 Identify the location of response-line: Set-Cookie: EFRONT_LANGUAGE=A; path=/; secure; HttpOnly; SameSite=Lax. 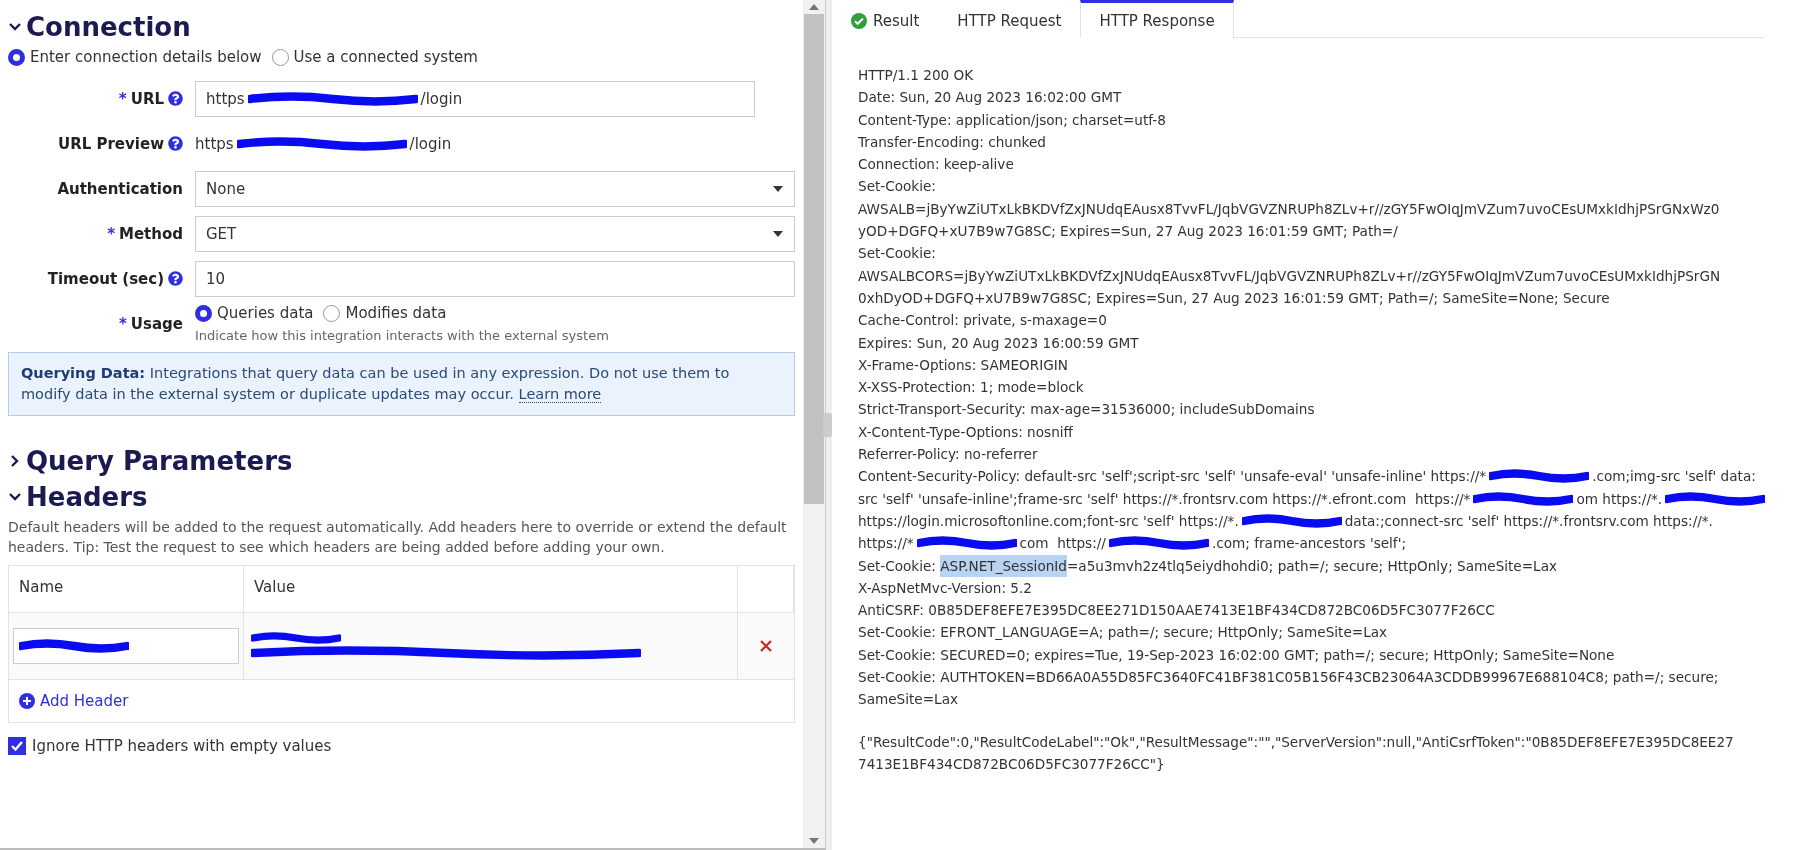
(1123, 633).